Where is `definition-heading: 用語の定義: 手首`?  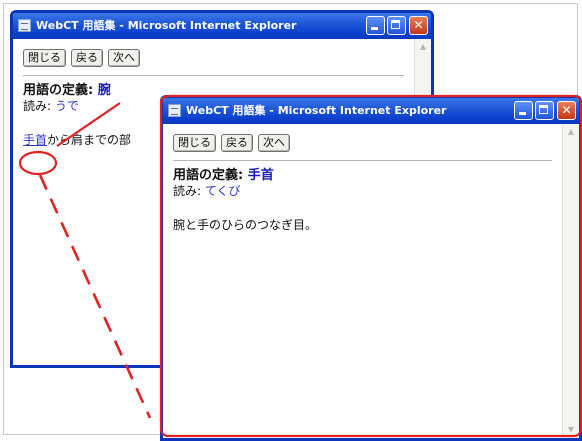
definition-heading: 用語の定義: 手首 is located at coordinates (362, 176).